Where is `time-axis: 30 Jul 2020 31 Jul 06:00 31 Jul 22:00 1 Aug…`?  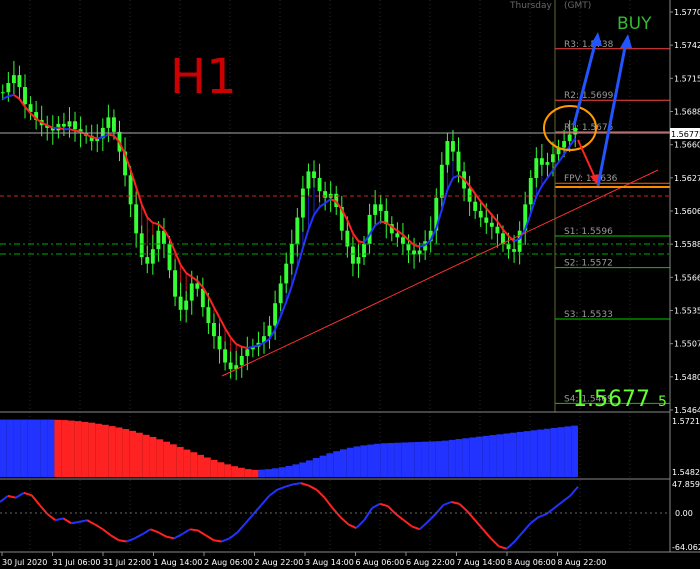 time-axis: 30 Jul 2020 31 Jul 06:00 31 Jul 22:00 1 Aug… is located at coordinates (304, 559).